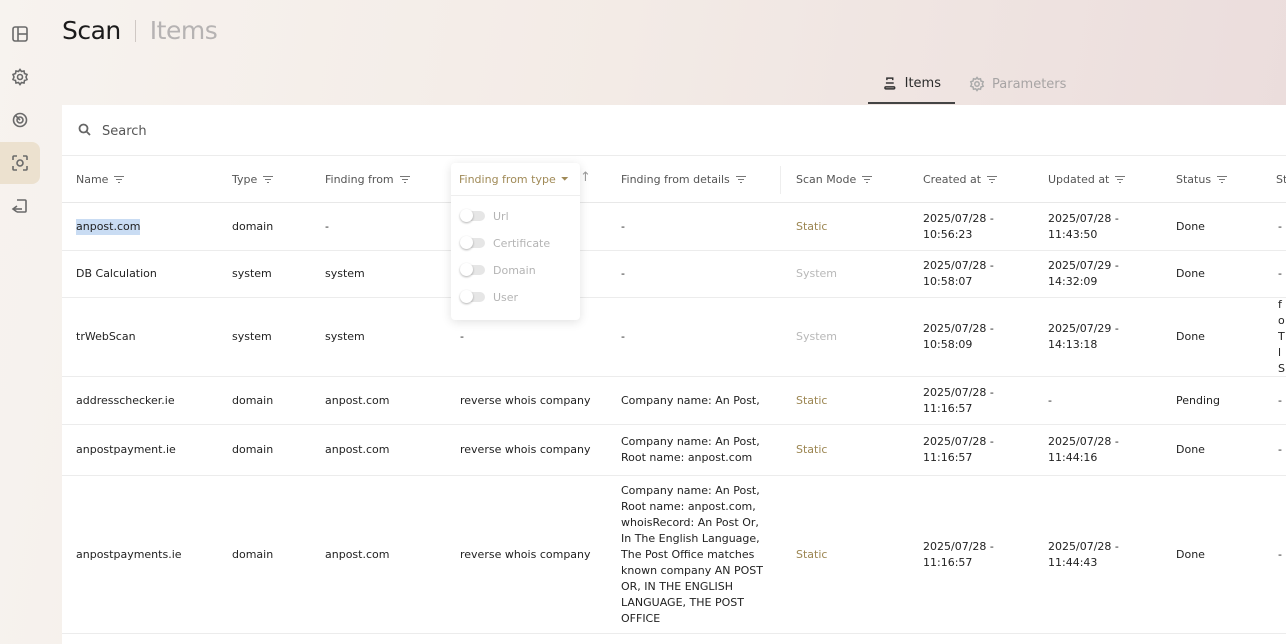  What do you see at coordinates (252, 400) in the screenshot?
I see `cell-type: domain` at bounding box center [252, 400].